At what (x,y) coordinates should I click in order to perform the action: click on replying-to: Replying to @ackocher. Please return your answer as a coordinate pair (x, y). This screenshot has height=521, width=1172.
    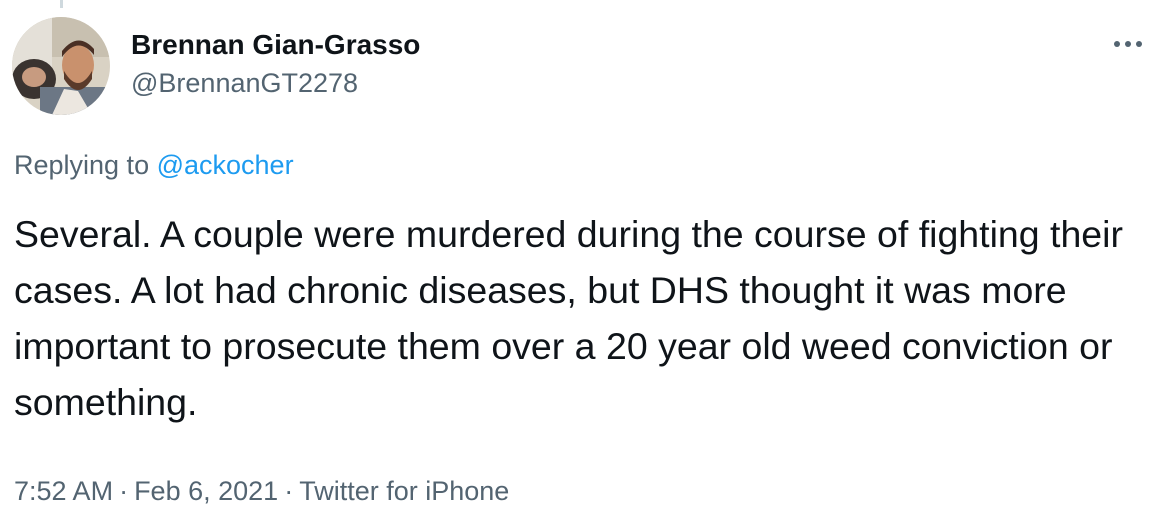
    Looking at the image, I should click on (154, 165).